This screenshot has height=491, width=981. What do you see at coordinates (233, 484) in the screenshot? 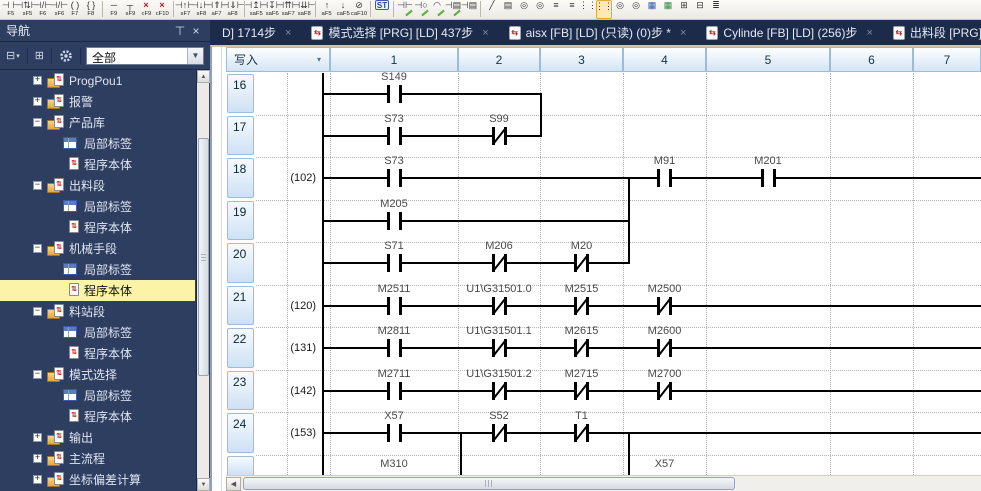
I see `scroll-left-icon: ◀` at bounding box center [233, 484].